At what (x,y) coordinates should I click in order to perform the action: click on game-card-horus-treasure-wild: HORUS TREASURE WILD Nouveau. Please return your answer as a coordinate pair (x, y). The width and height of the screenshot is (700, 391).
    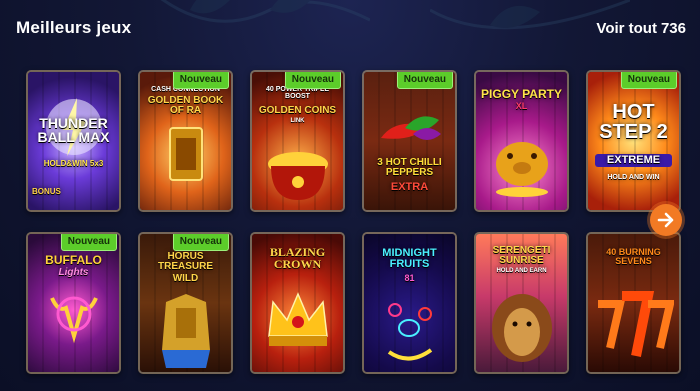
    Looking at the image, I should click on (185, 303).